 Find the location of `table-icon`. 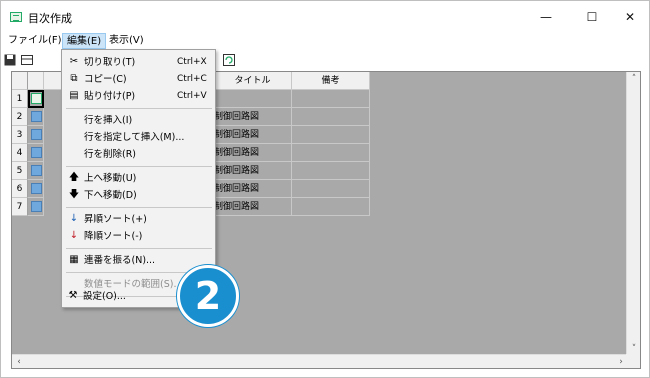

table-icon is located at coordinates (27, 60).